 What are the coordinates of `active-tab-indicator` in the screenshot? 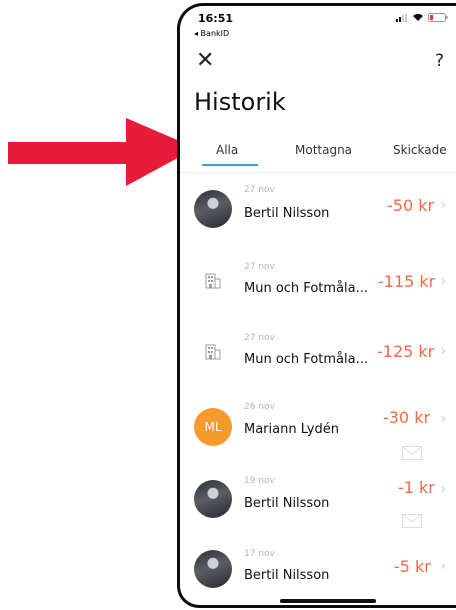 It's located at (230, 165).